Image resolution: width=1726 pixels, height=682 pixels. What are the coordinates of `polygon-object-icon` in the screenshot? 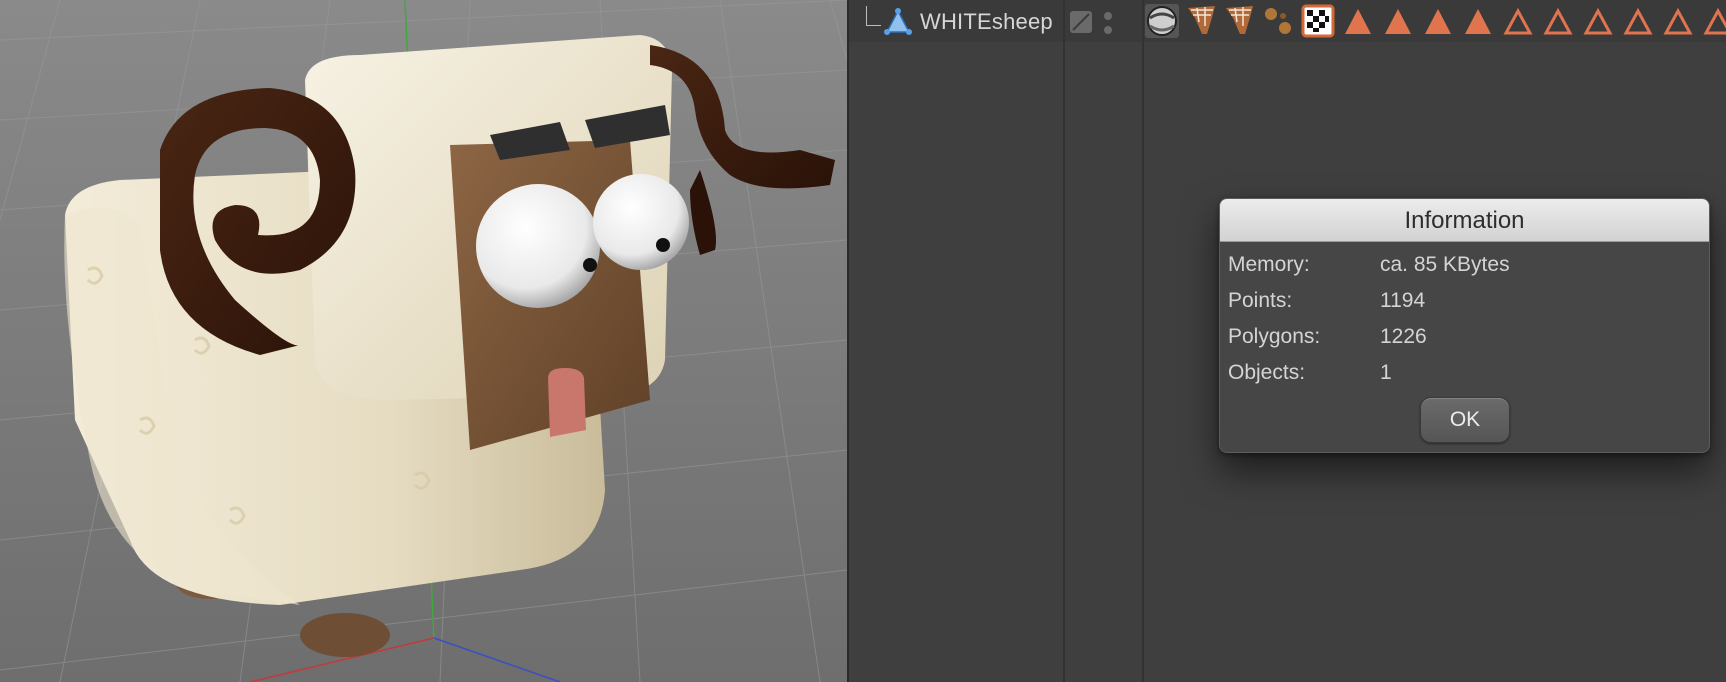 It's located at (898, 22).